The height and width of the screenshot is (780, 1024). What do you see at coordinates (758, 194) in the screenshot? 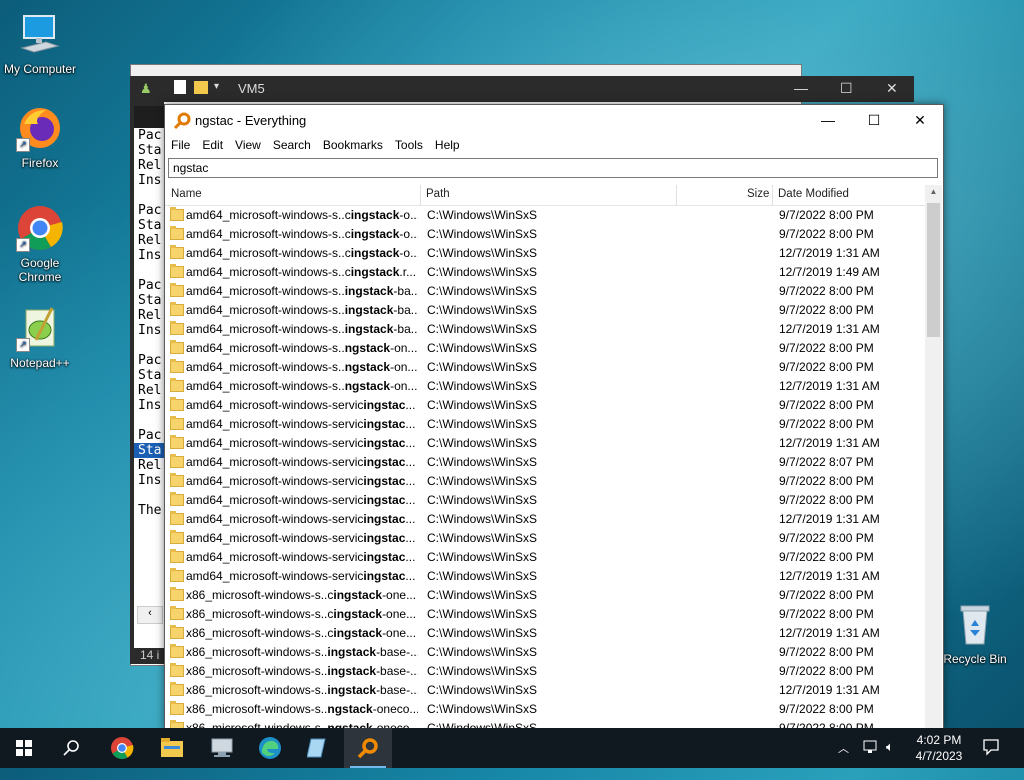
I see `column-size: Size` at bounding box center [758, 194].